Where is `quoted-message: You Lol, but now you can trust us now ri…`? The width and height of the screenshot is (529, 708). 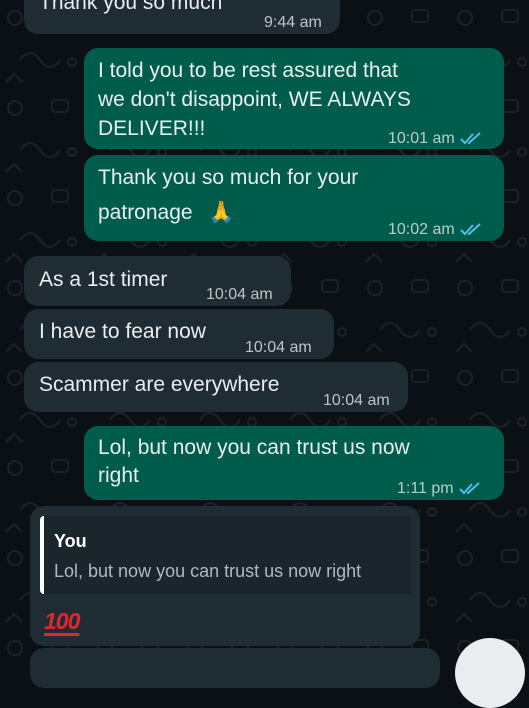 quoted-message: You Lol, but now you can trust us now ri… is located at coordinates (225, 555).